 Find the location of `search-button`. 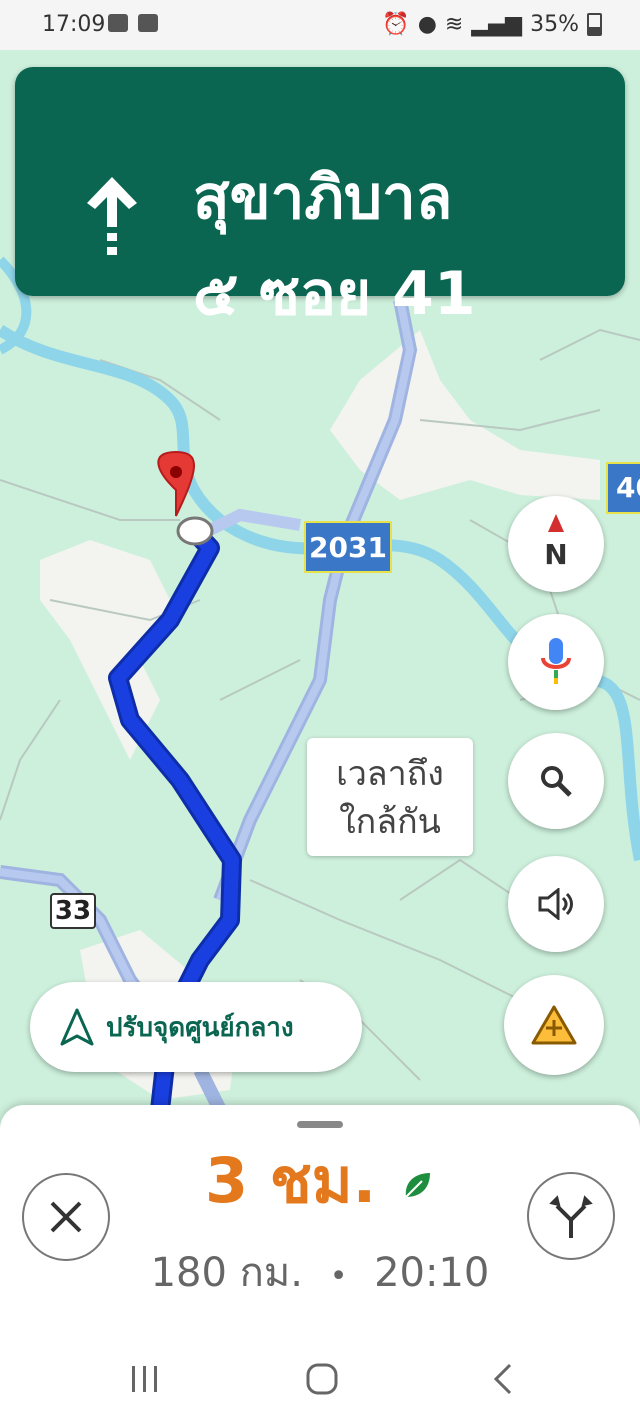

search-button is located at coordinates (556, 781).